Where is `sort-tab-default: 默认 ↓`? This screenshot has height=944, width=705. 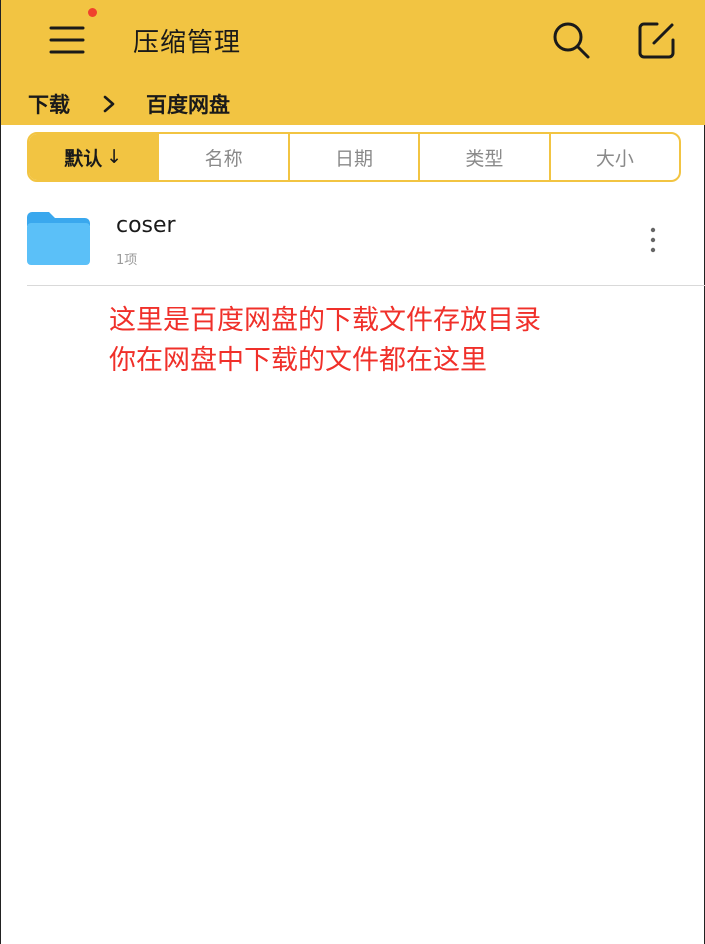
sort-tab-default: 默认 ↓ is located at coordinates (93, 157).